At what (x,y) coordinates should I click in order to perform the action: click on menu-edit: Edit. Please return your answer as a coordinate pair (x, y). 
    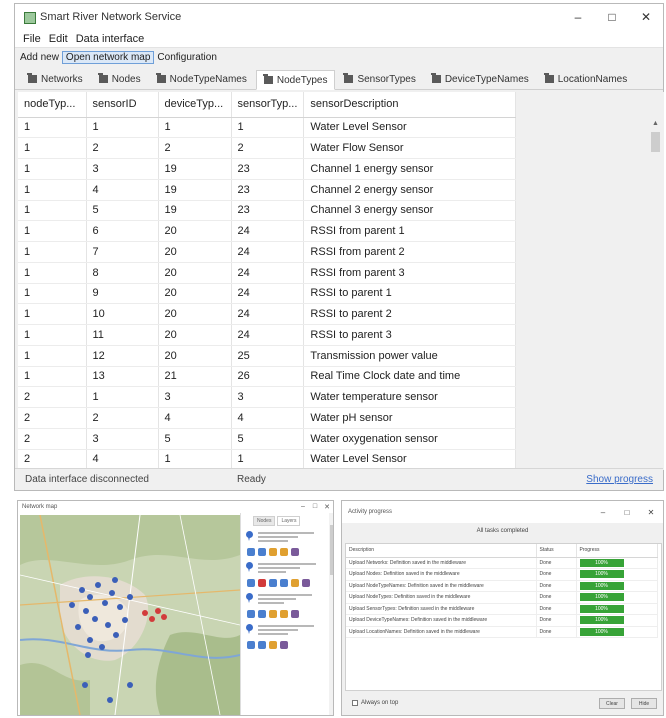
    Looking at the image, I should click on (58, 39).